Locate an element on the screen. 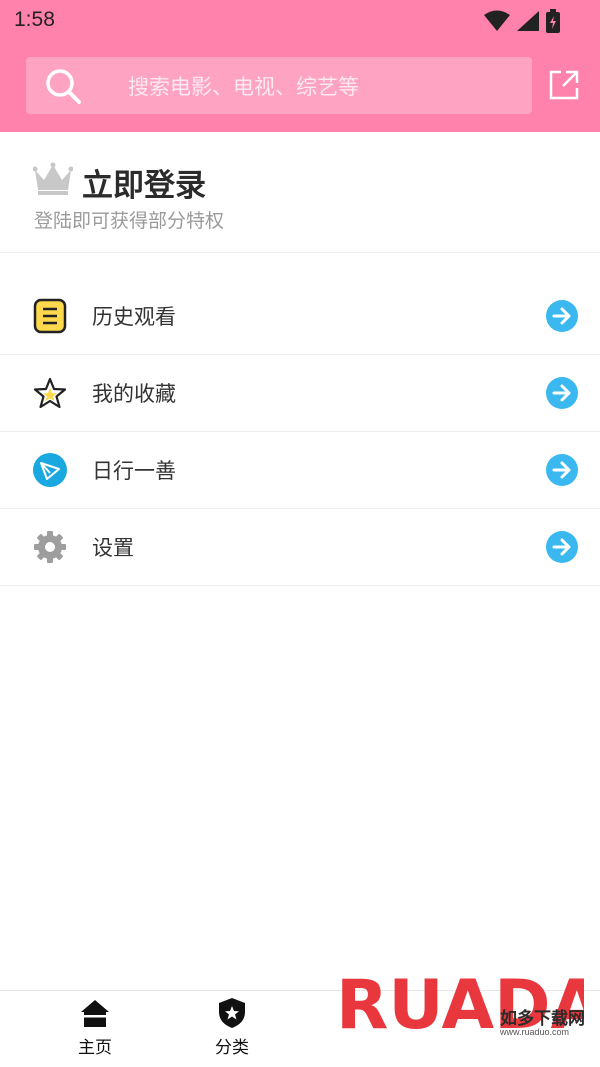 The width and height of the screenshot is (600, 1067). crown-icon is located at coordinates (53, 178).